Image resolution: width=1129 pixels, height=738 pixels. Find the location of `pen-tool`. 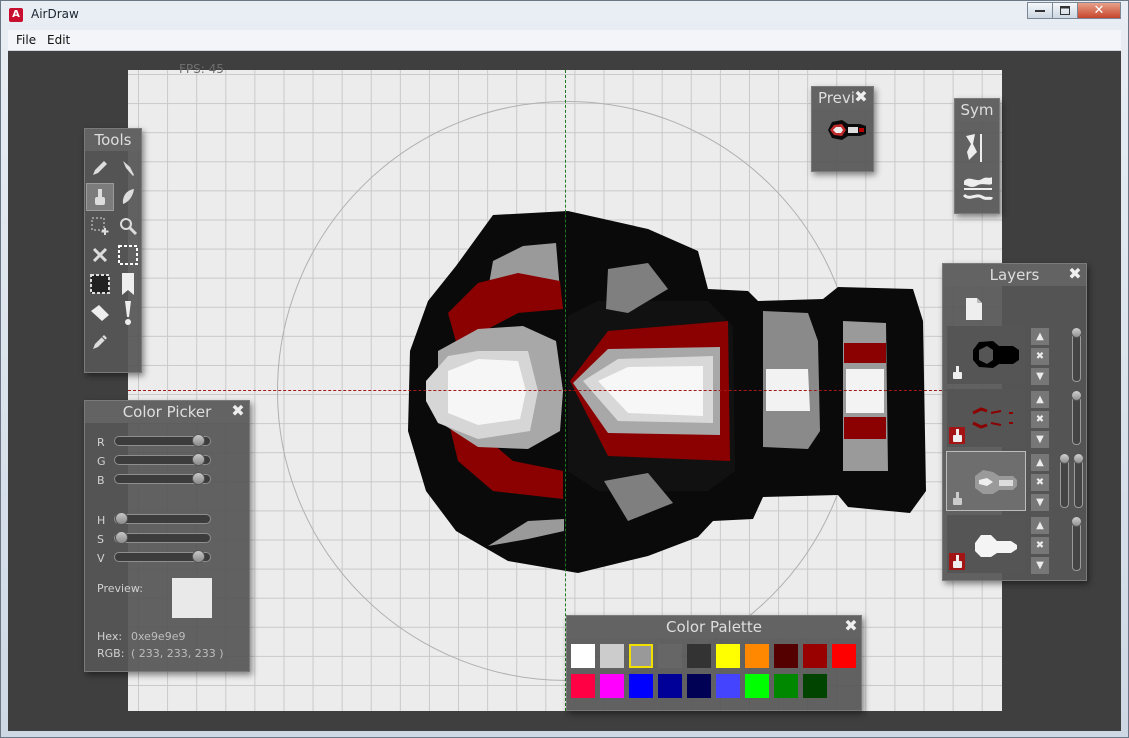

pen-tool is located at coordinates (128, 168).